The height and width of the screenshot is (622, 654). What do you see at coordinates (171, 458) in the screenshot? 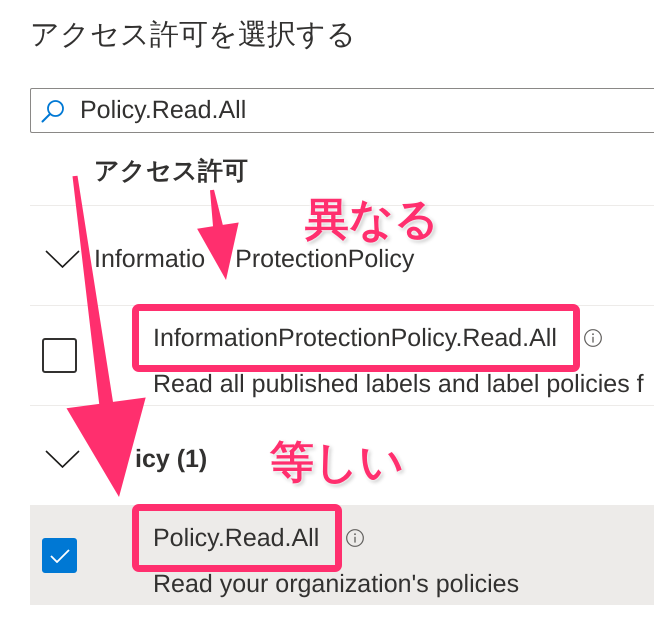
I see `group-label: icy (1)` at bounding box center [171, 458].